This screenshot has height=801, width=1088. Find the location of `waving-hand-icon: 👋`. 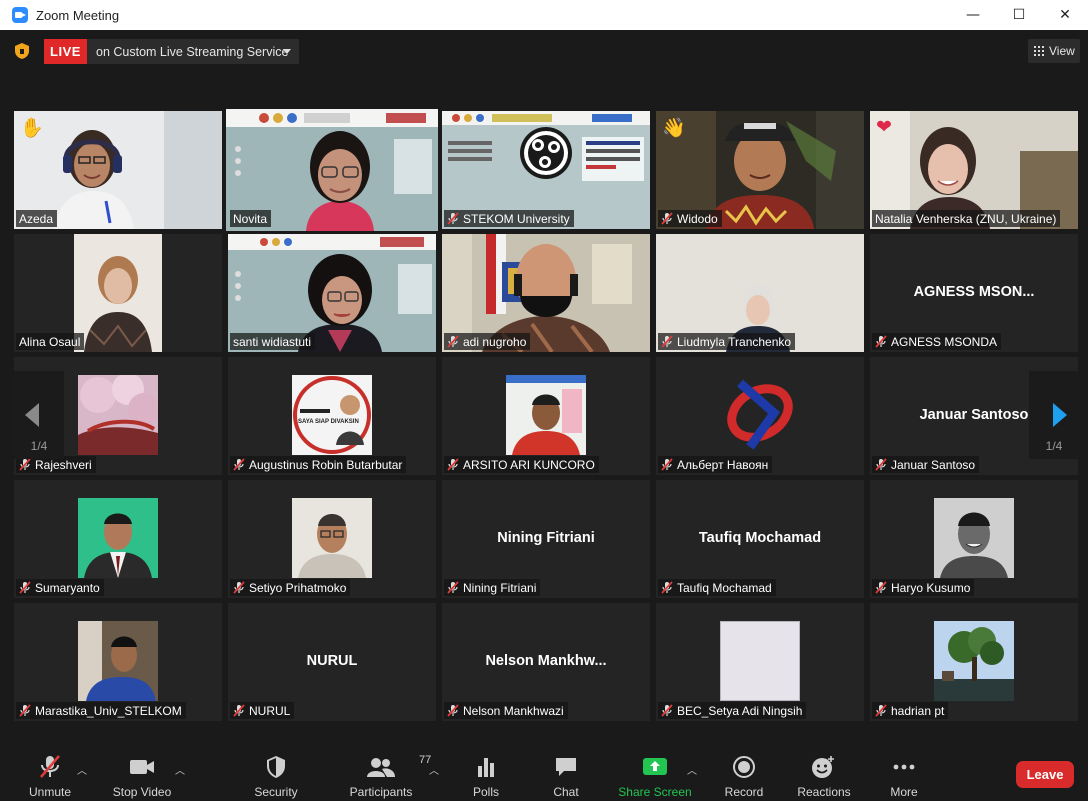

waving-hand-icon: 👋 is located at coordinates (674, 128).